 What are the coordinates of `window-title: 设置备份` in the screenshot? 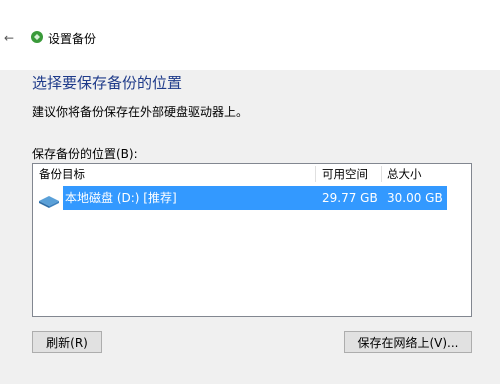 It's located at (72, 39).